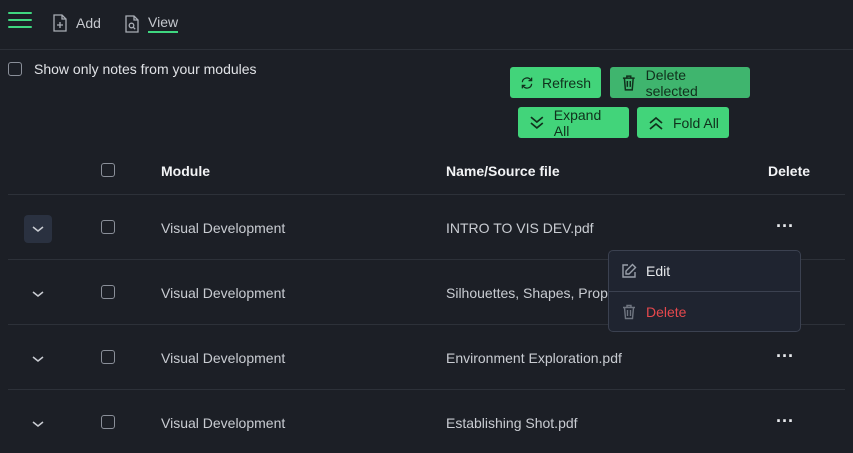 This screenshot has width=853, height=453. I want to click on row-context-menu: Edit Delete, so click(704, 291).